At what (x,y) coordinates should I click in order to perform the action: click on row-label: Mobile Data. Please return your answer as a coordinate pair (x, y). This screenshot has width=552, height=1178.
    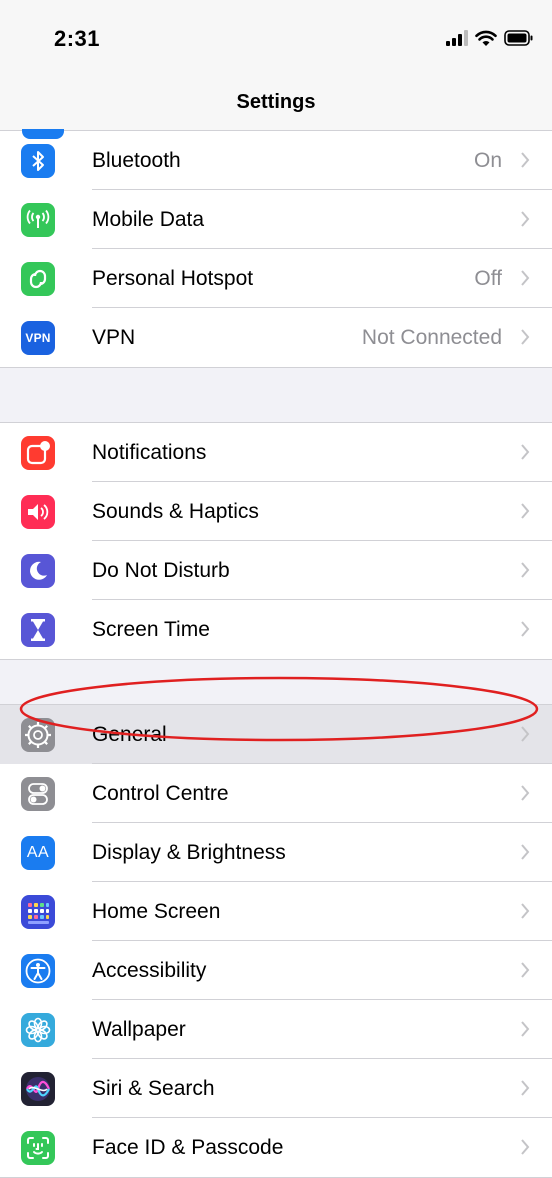
    Looking at the image, I should click on (148, 219).